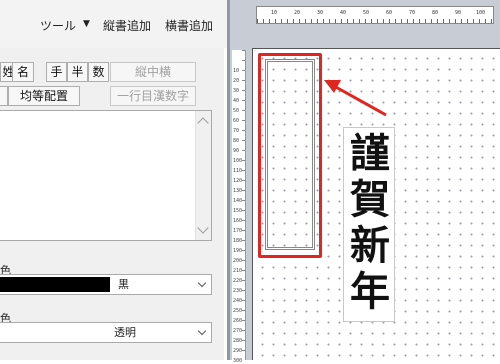 The width and height of the screenshot is (500, 364). What do you see at coordinates (58, 25) in the screenshot?
I see `menu-tool: ツール` at bounding box center [58, 25].